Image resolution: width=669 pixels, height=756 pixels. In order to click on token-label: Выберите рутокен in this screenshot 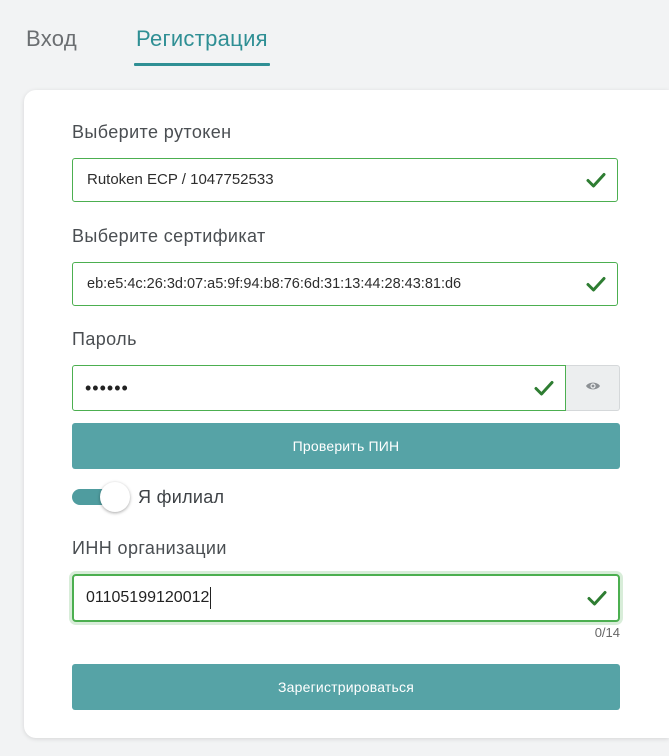, I will do `click(152, 132)`.